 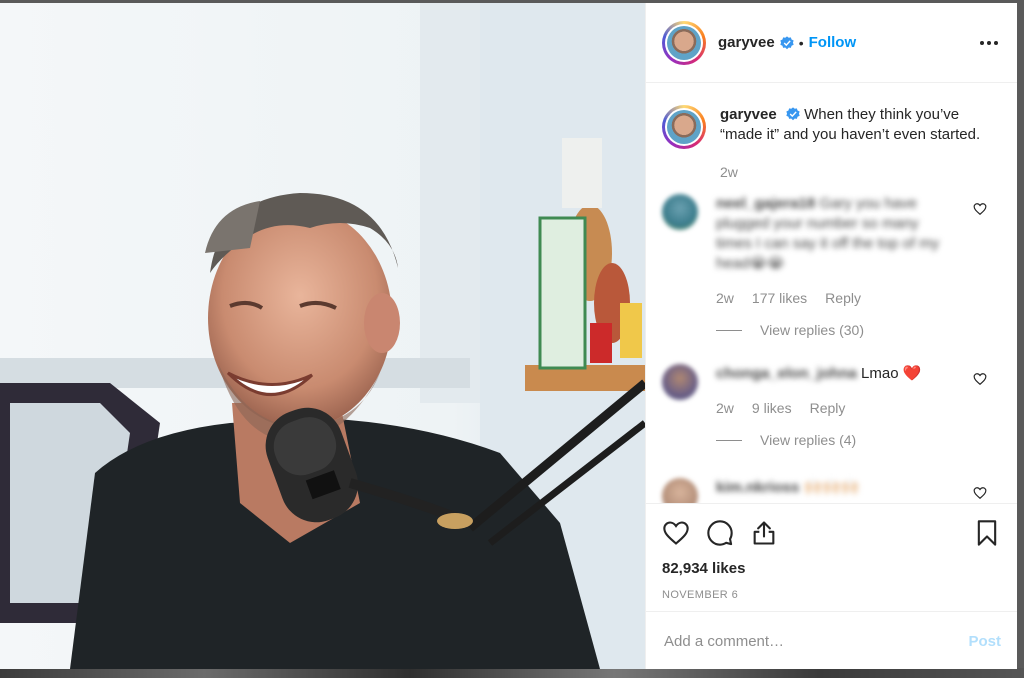 I want to click on add-comment-bar: Post, so click(x=831, y=640).